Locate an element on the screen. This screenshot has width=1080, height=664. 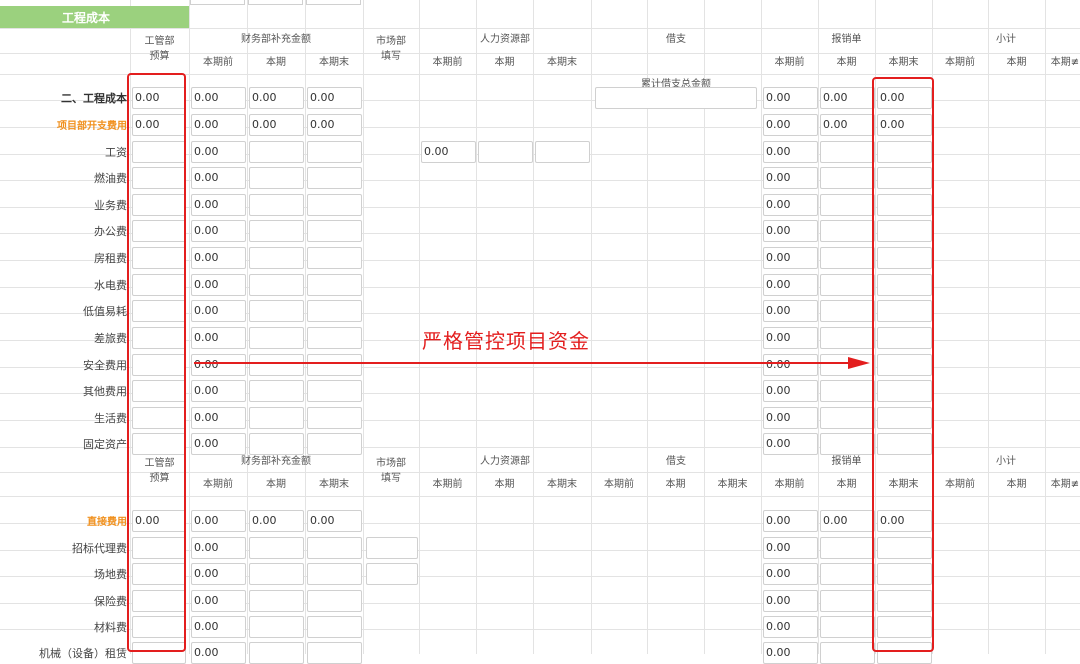
loan-total-input is located at coordinates (676, 98).